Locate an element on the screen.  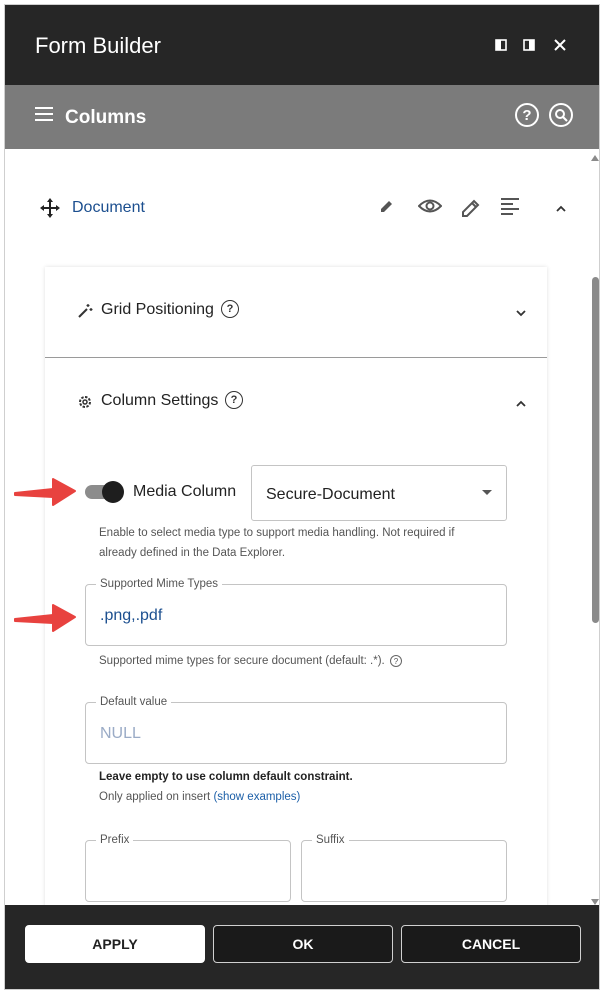
window-title: Form Builder is located at coordinates (98, 45).